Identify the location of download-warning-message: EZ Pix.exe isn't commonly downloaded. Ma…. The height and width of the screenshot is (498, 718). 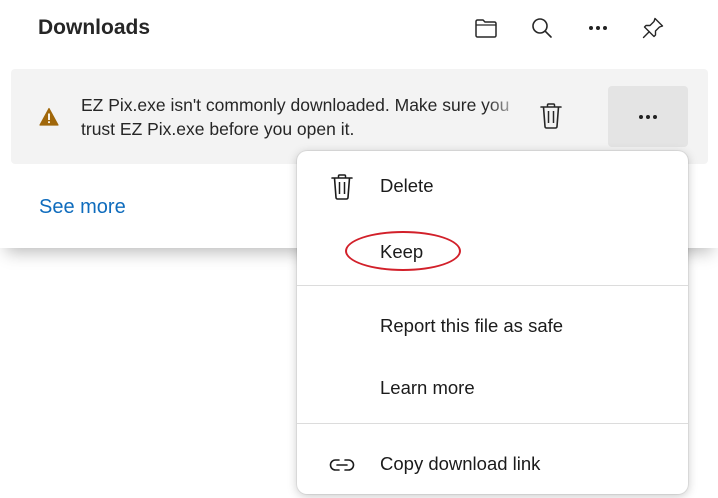
(303, 117).